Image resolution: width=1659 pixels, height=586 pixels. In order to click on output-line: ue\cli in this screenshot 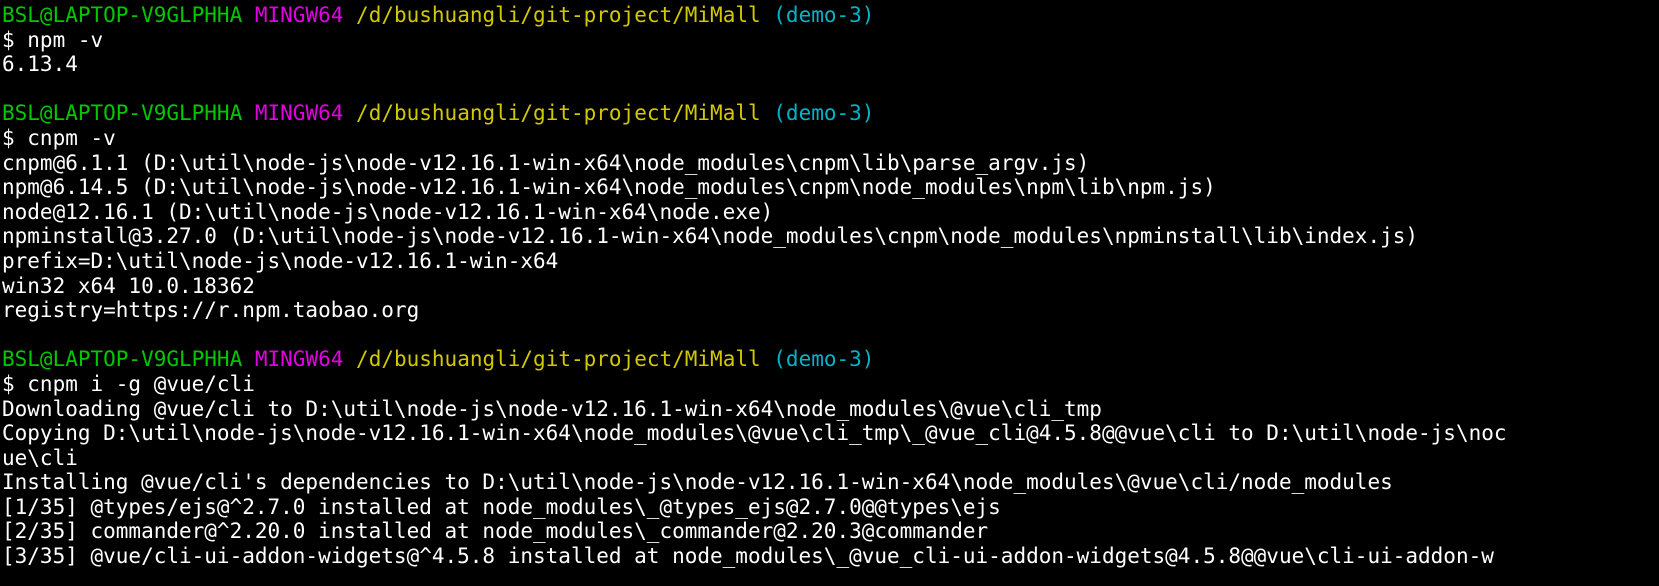, I will do `click(40, 457)`.